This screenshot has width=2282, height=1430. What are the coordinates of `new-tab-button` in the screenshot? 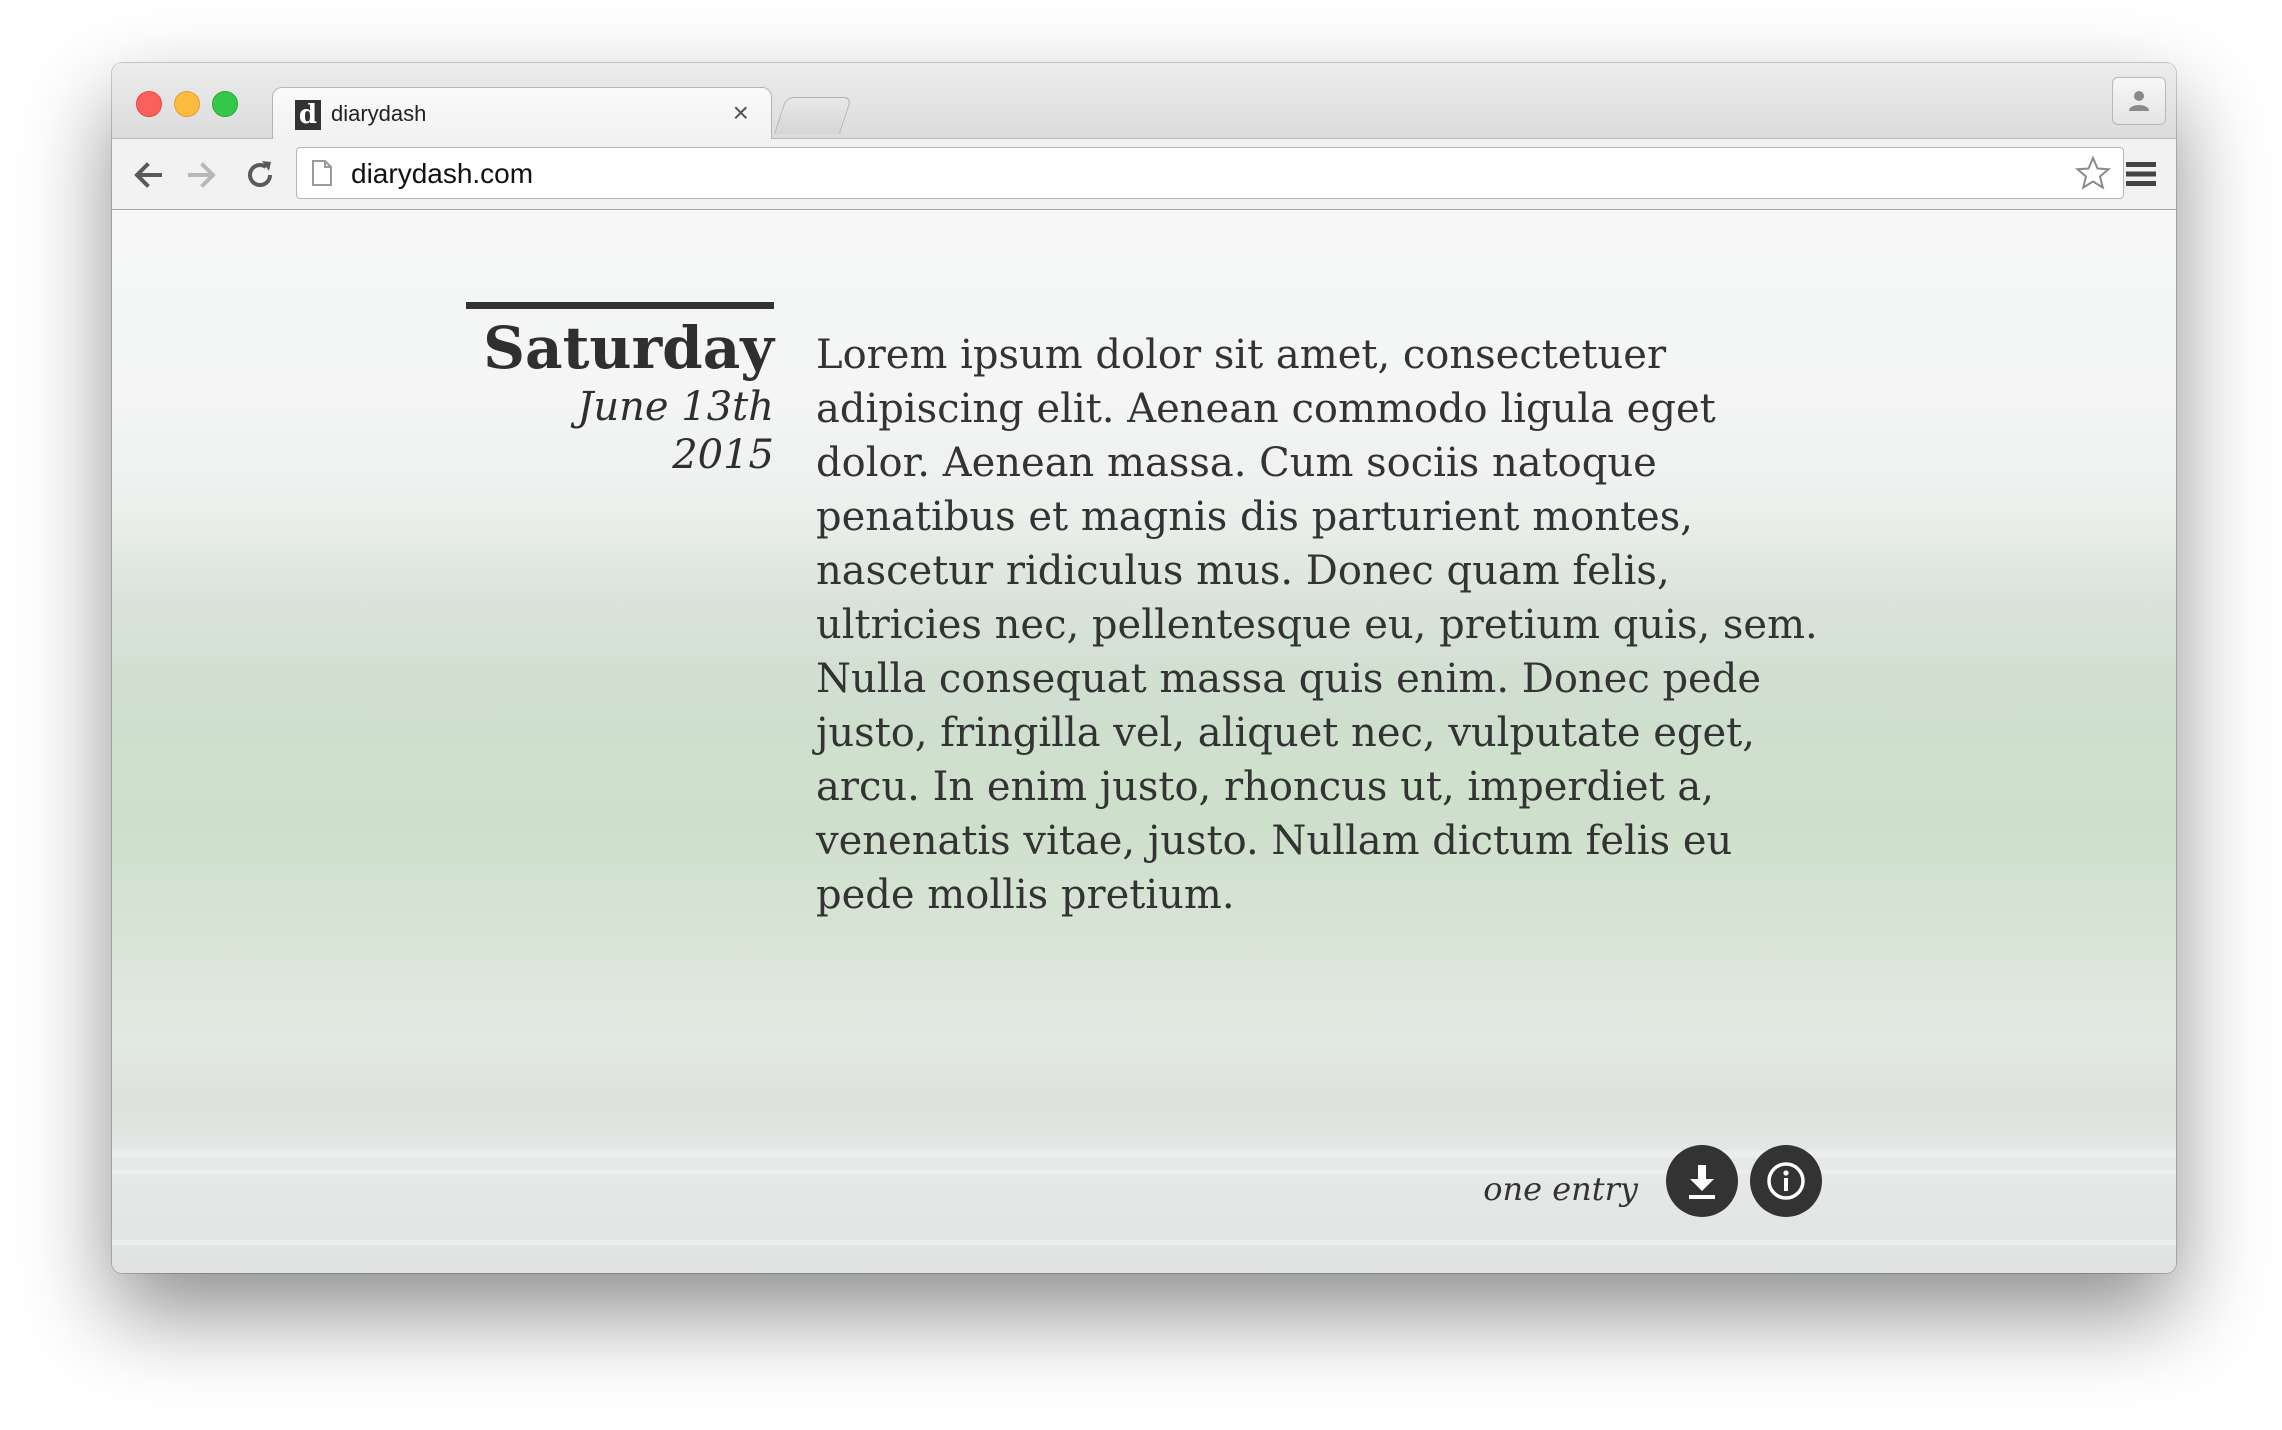 It's located at (813, 115).